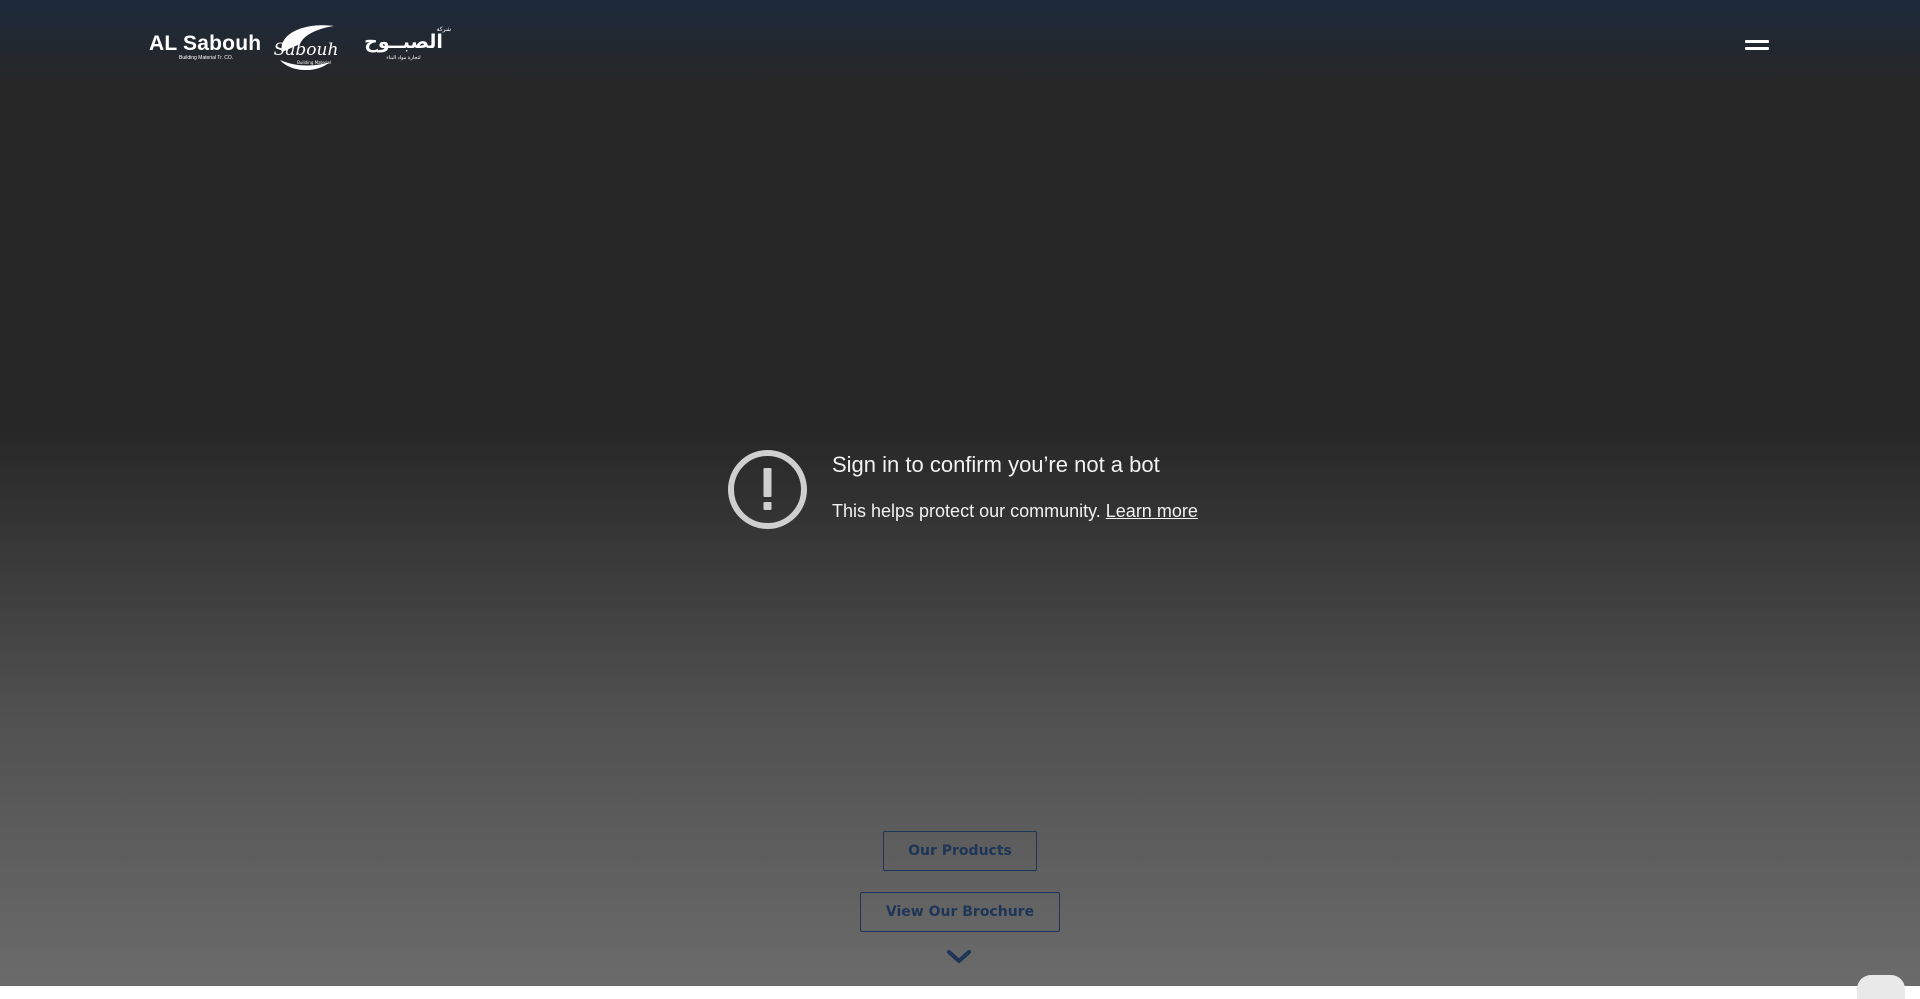  Describe the element at coordinates (1881, 987) in the screenshot. I see `floating-widget-tab` at that location.